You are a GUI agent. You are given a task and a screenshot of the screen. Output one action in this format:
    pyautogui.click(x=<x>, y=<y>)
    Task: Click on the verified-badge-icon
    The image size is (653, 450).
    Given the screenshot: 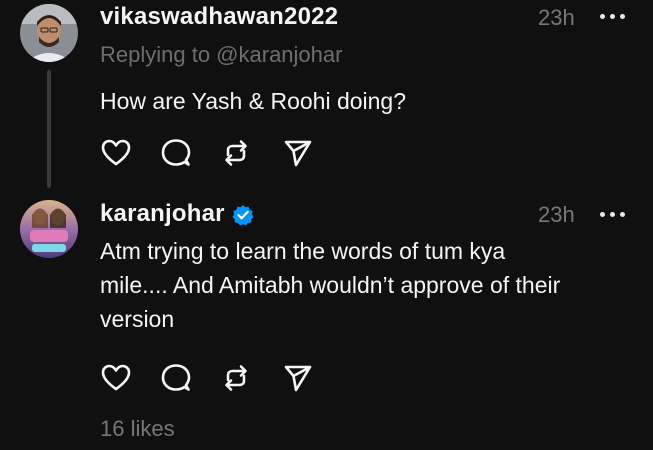 What is the action you would take?
    pyautogui.click(x=243, y=215)
    